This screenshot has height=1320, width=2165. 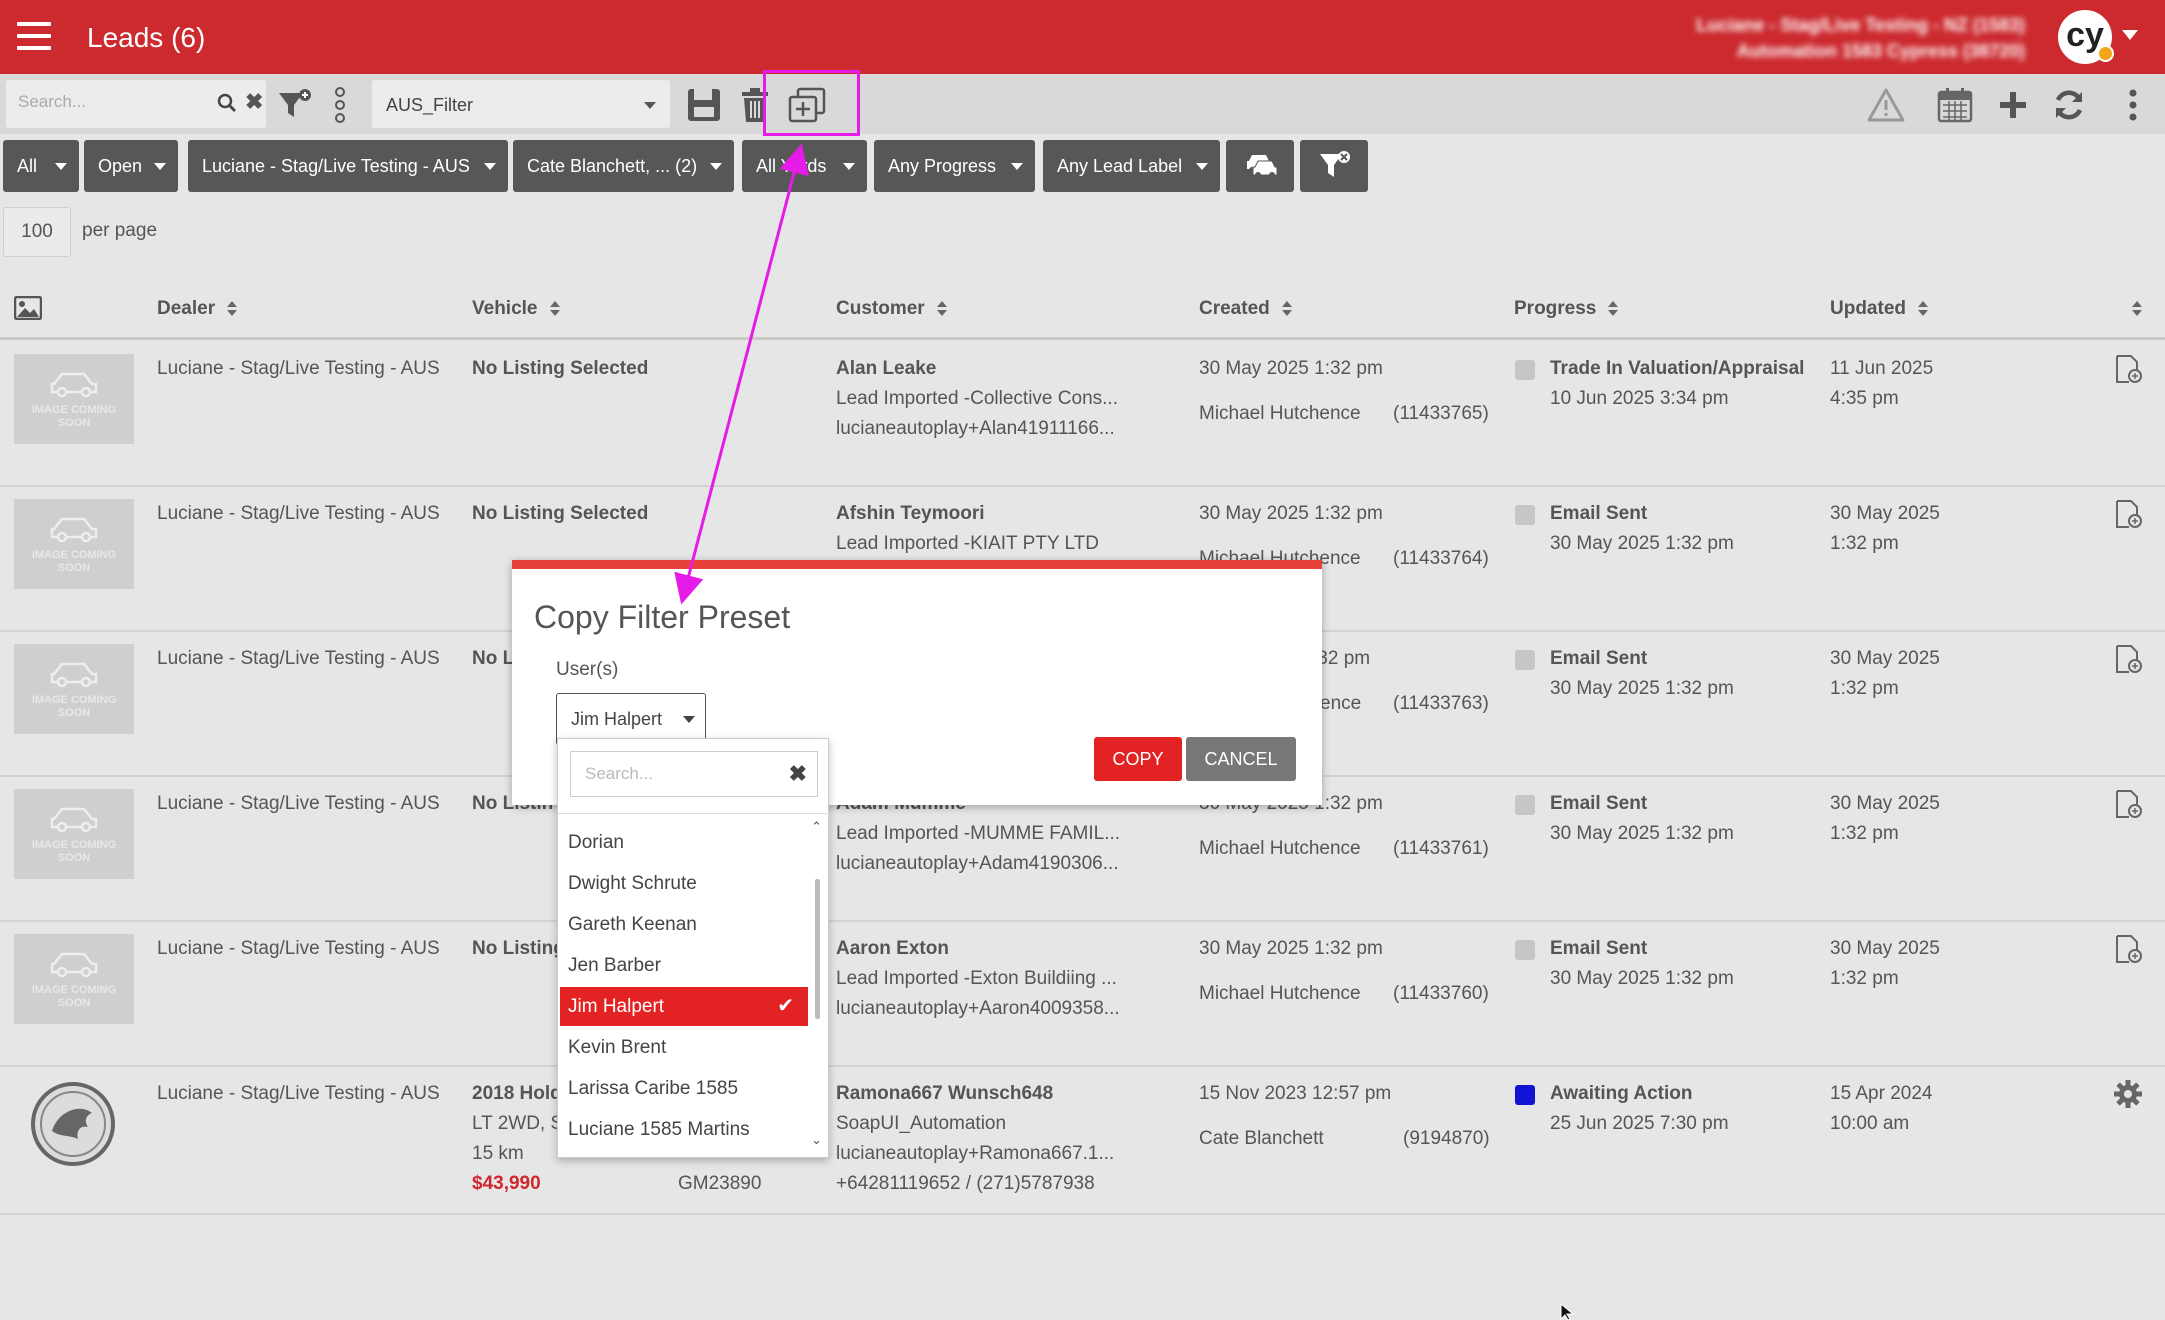 I want to click on annotation-arrow, so click(x=741, y=374).